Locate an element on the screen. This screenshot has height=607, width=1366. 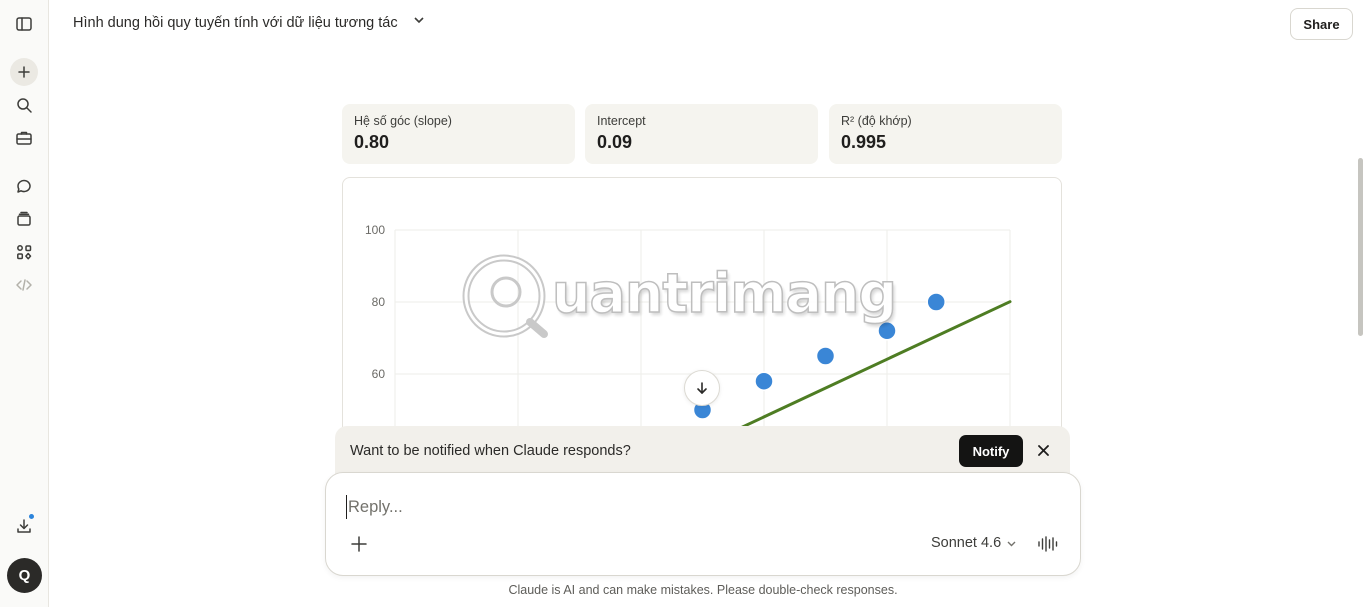
download-icon is located at coordinates (24, 526).